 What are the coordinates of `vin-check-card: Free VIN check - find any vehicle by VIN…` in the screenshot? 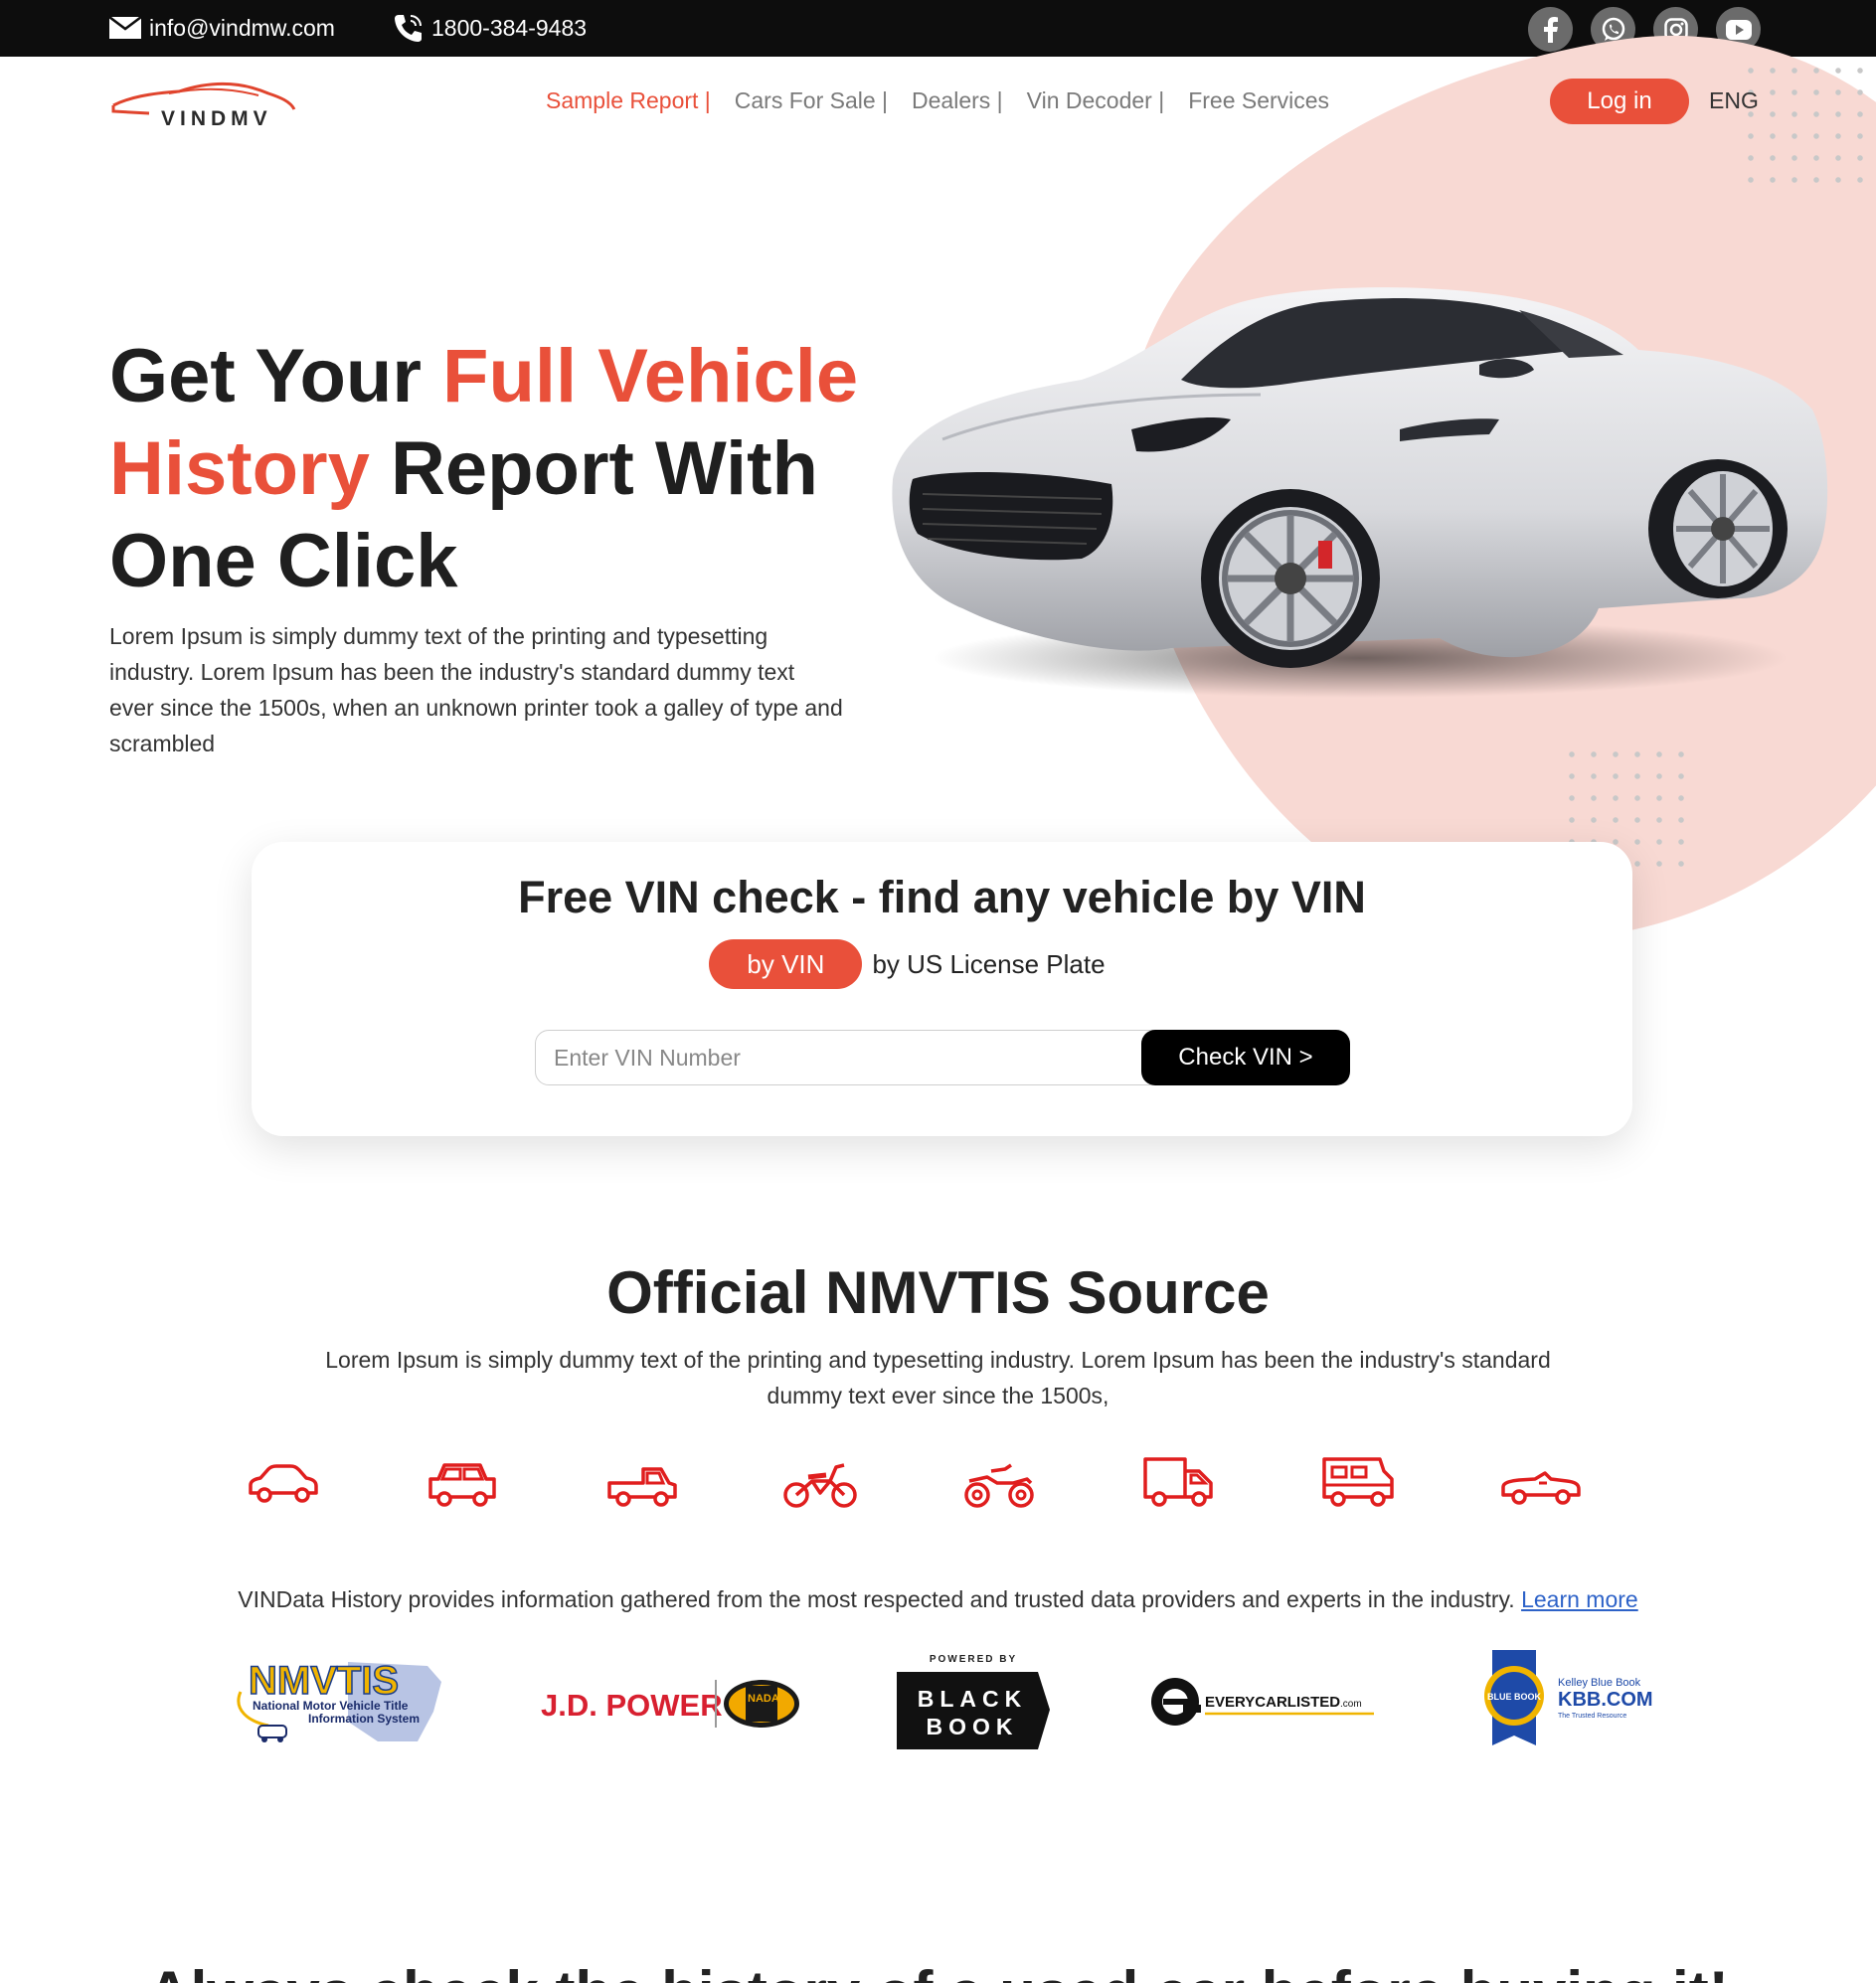 It's located at (942, 989).